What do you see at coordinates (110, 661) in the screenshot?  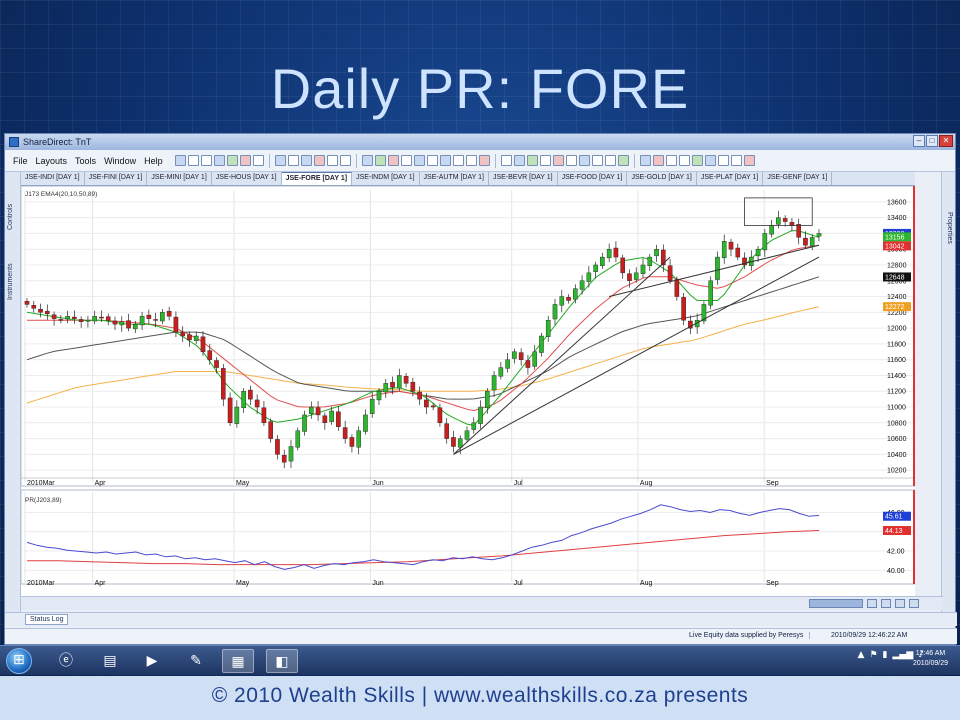 I see `explorer-taskbar-icon: ▤` at bounding box center [110, 661].